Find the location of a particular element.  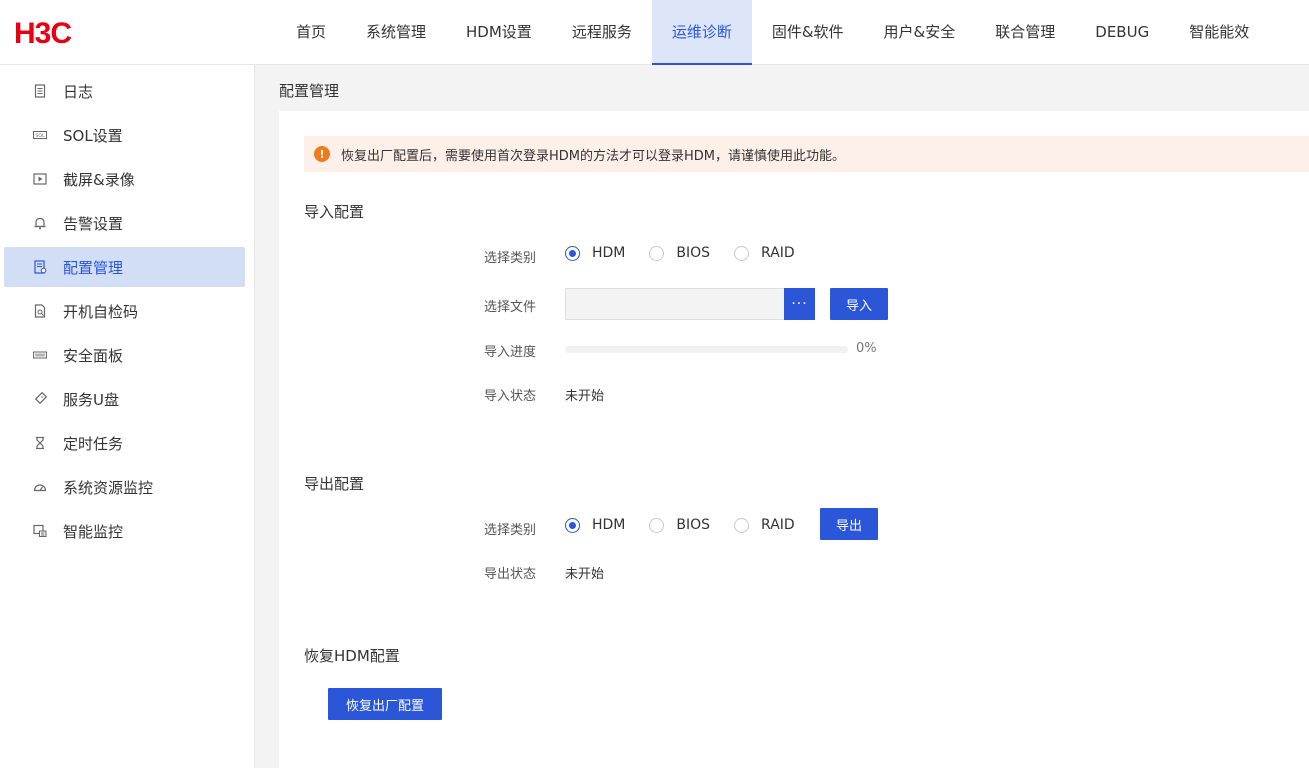

nav-maintenance-diagnosis: 运维诊断 is located at coordinates (701, 32).